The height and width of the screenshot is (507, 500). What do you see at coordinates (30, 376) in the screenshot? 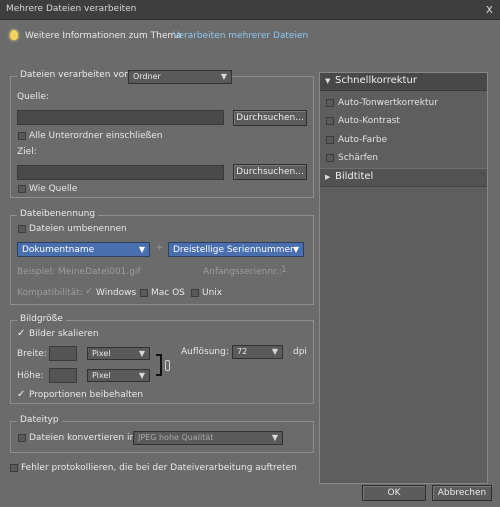
I see `height-label: Höhe:` at bounding box center [30, 376].